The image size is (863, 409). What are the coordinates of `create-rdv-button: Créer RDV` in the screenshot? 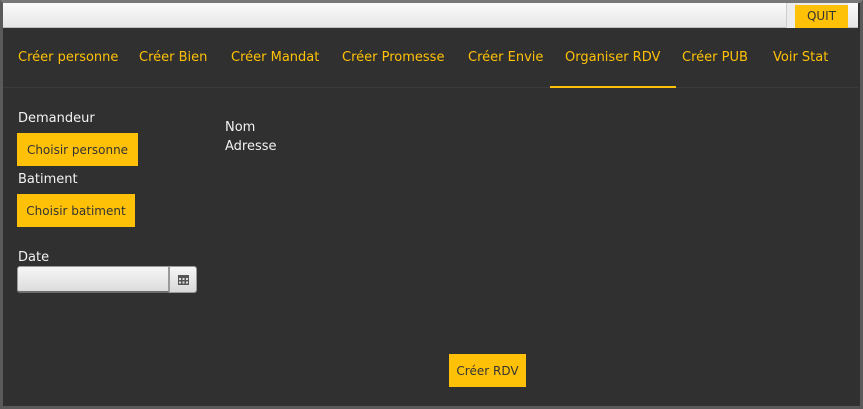 It's located at (487, 370).